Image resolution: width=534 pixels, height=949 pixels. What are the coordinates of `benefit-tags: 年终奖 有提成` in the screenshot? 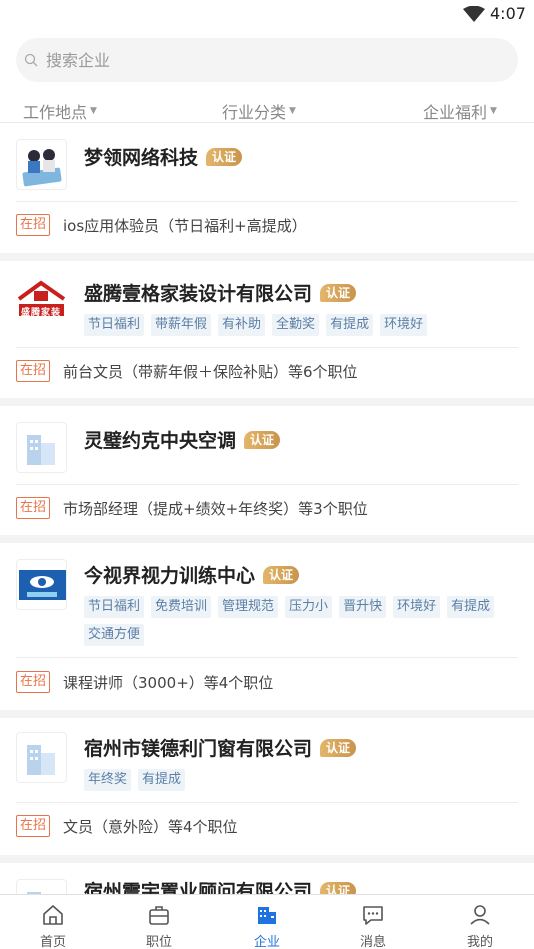 It's located at (294, 780).